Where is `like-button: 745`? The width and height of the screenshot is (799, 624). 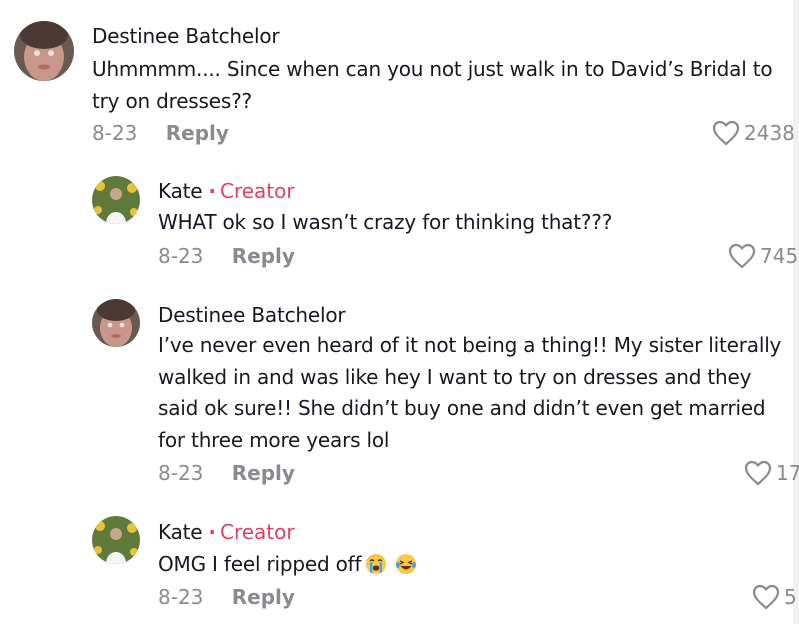
like-button: 745 is located at coordinates (763, 256).